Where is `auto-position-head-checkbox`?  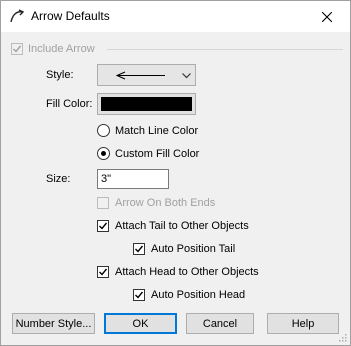 auto-position-head-checkbox is located at coordinates (139, 295).